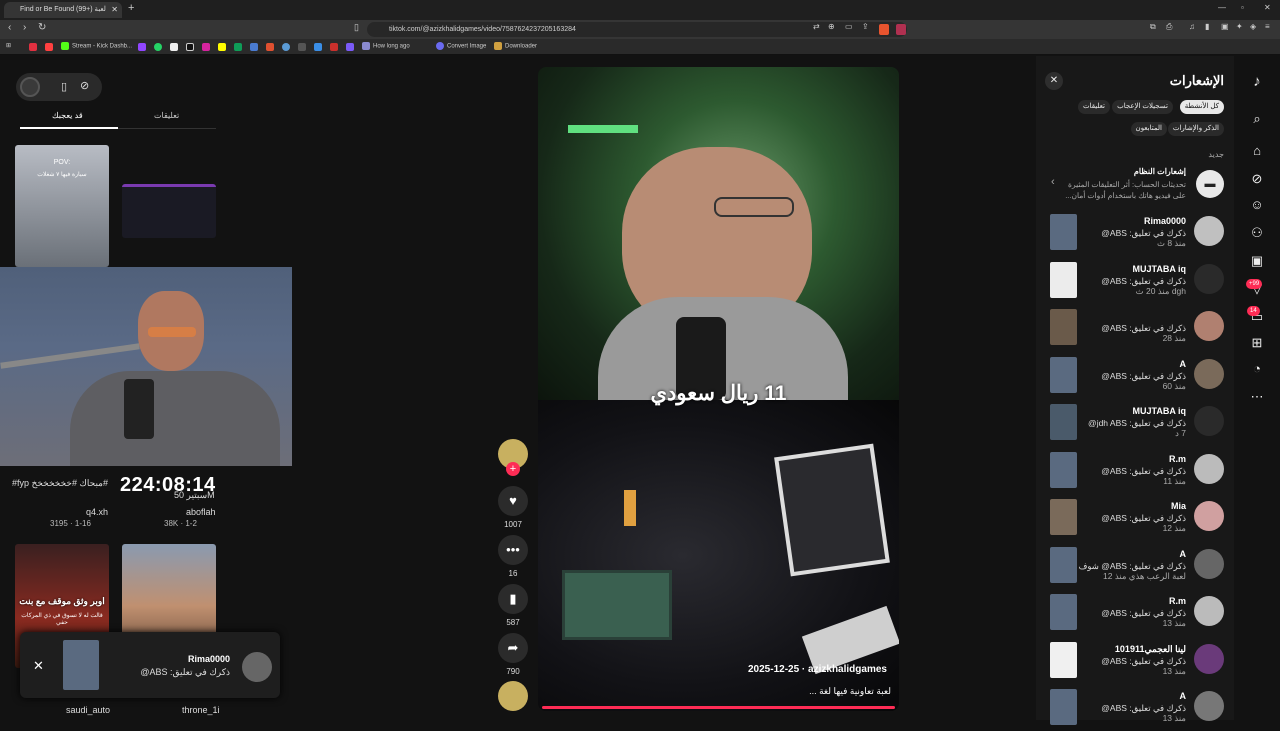  Describe the element at coordinates (1242, 7) in the screenshot. I see `maximize-icon: ▫` at that location.